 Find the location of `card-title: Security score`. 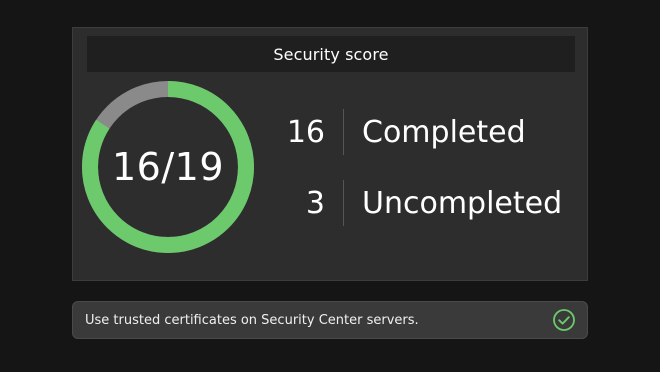

card-title: Security score is located at coordinates (331, 54).